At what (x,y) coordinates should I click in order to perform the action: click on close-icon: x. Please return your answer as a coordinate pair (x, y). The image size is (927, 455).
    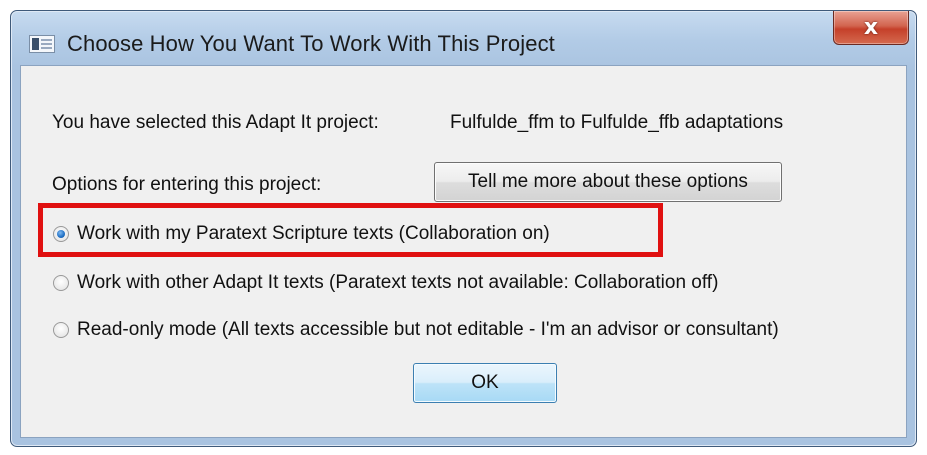
    Looking at the image, I should click on (871, 27).